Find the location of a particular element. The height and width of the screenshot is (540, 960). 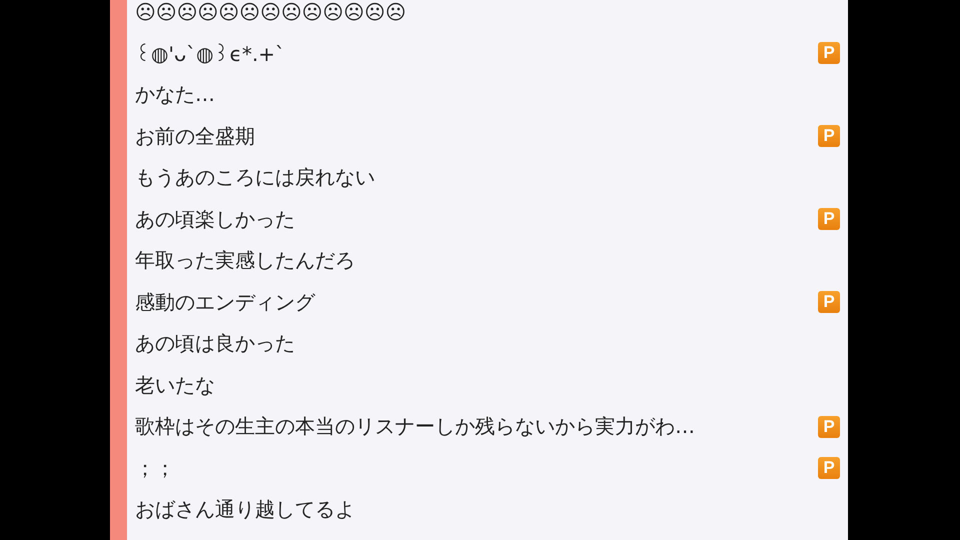

comment-text: ꒰◍'ᴗ`◍꒱ϵ*.+` is located at coordinates (210, 53).